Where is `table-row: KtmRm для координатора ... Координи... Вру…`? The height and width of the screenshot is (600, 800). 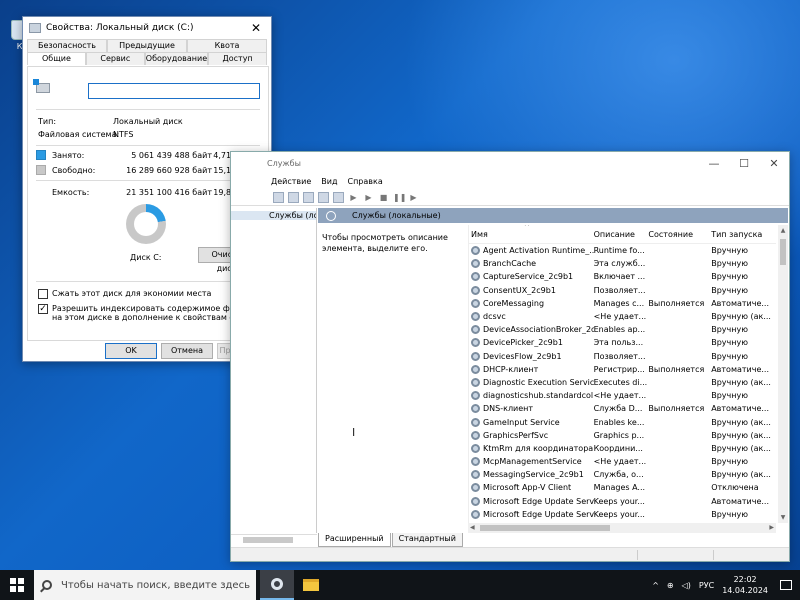
table-row: KtmRm для координатора ... Координи... Вру… is located at coordinates (622, 448).